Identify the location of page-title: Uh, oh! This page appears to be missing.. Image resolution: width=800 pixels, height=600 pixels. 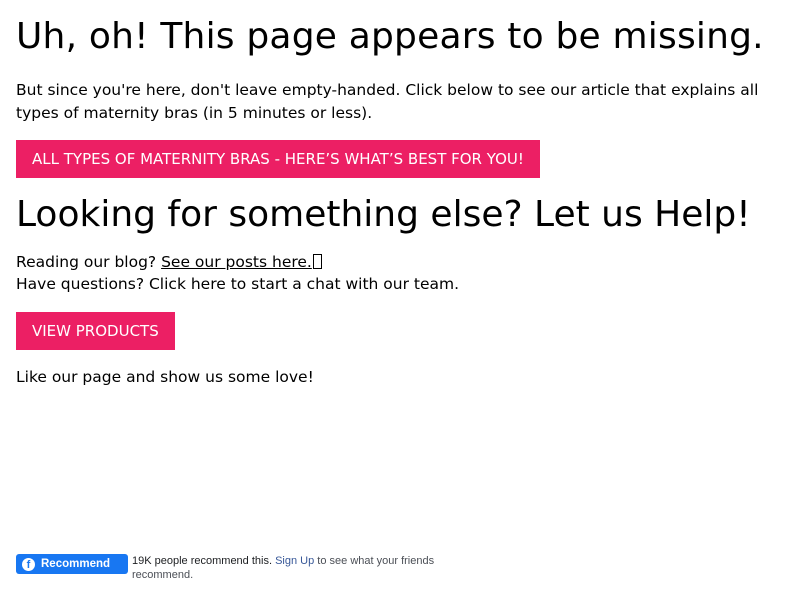
(390, 36).